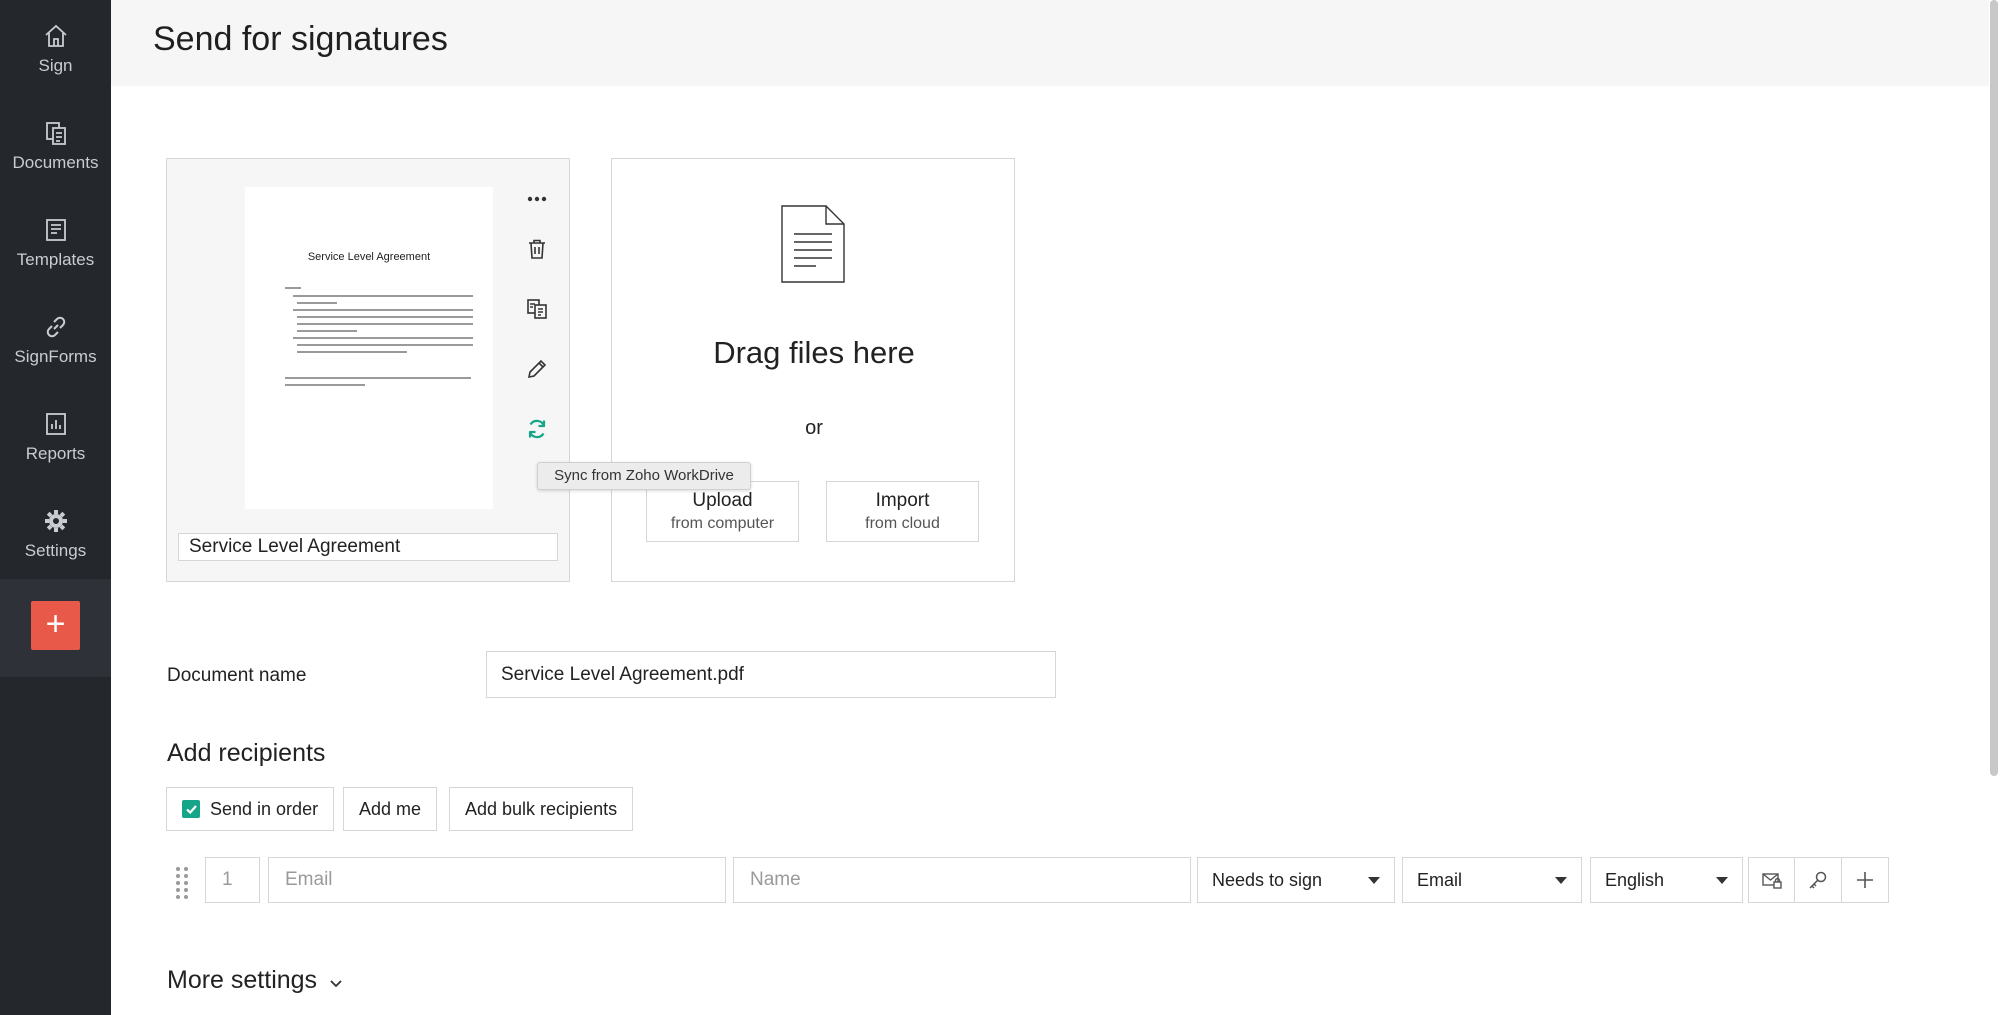  I want to click on duplicate-button, so click(537, 309).